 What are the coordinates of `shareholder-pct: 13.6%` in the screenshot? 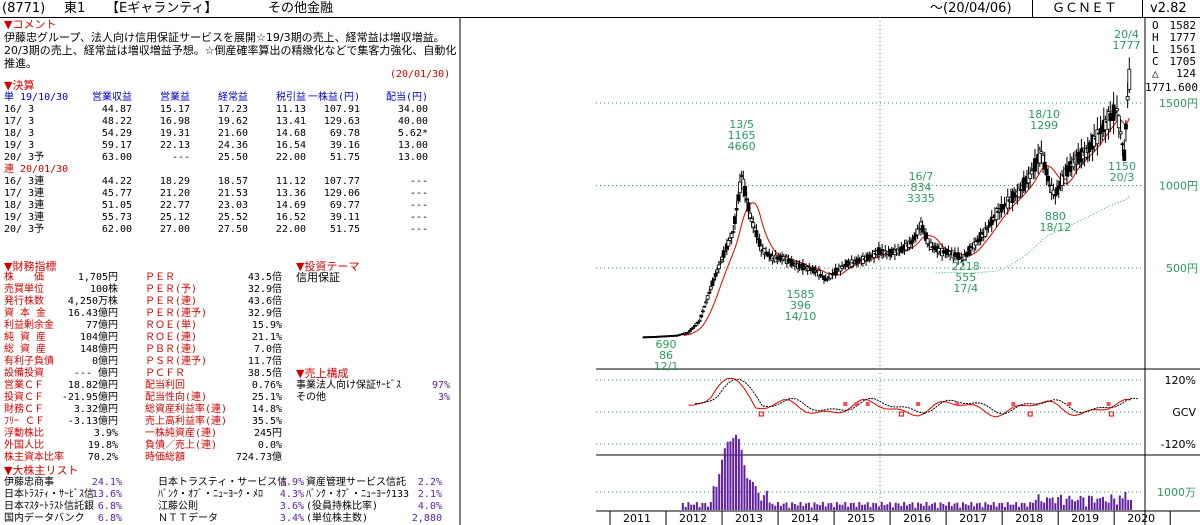 It's located at (106, 494).